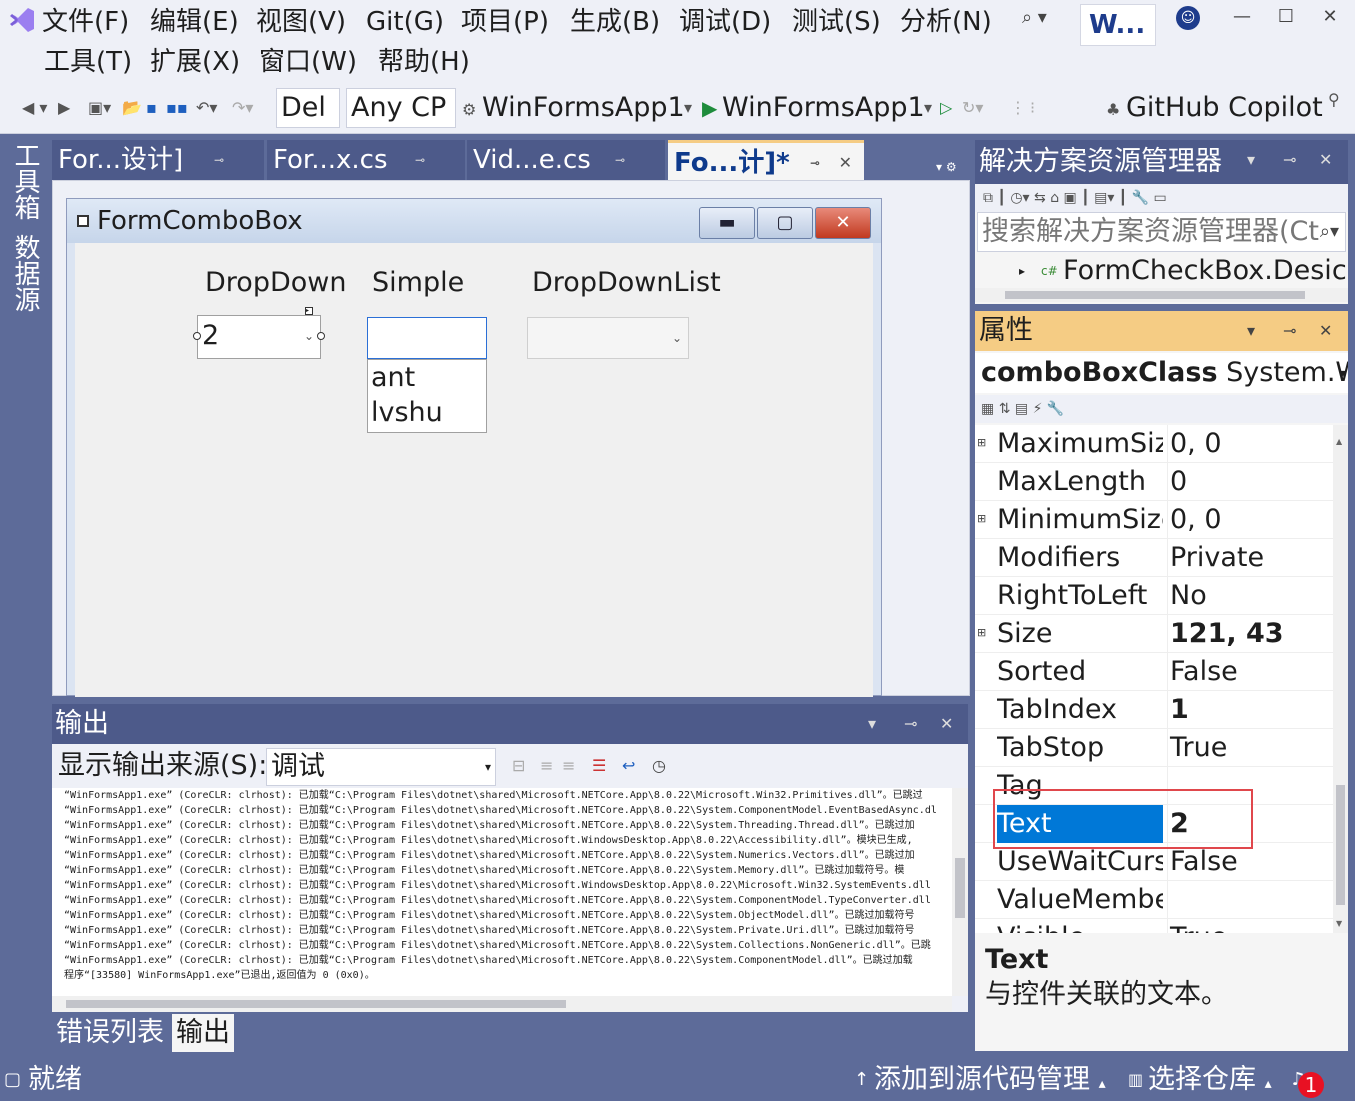 The width and height of the screenshot is (1355, 1101). What do you see at coordinates (309, 311) in the screenshot?
I see `smart-tag-icon: ▸` at bounding box center [309, 311].